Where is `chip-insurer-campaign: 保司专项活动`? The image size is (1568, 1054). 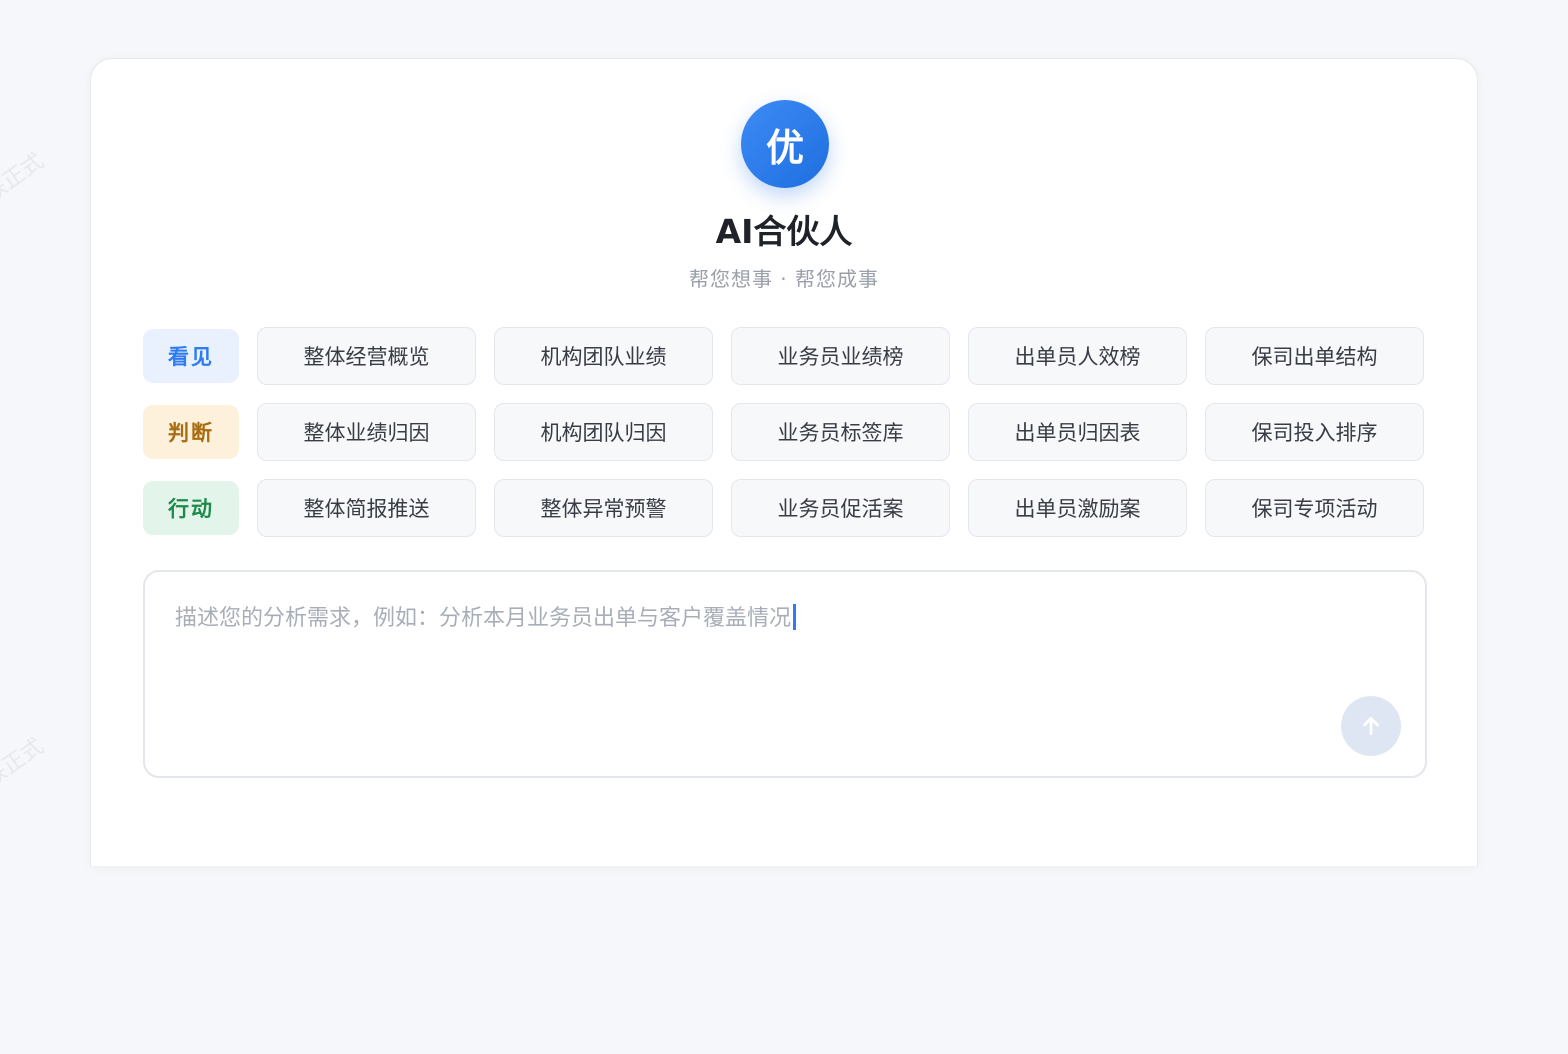 chip-insurer-campaign: 保司专项活动 is located at coordinates (1314, 508).